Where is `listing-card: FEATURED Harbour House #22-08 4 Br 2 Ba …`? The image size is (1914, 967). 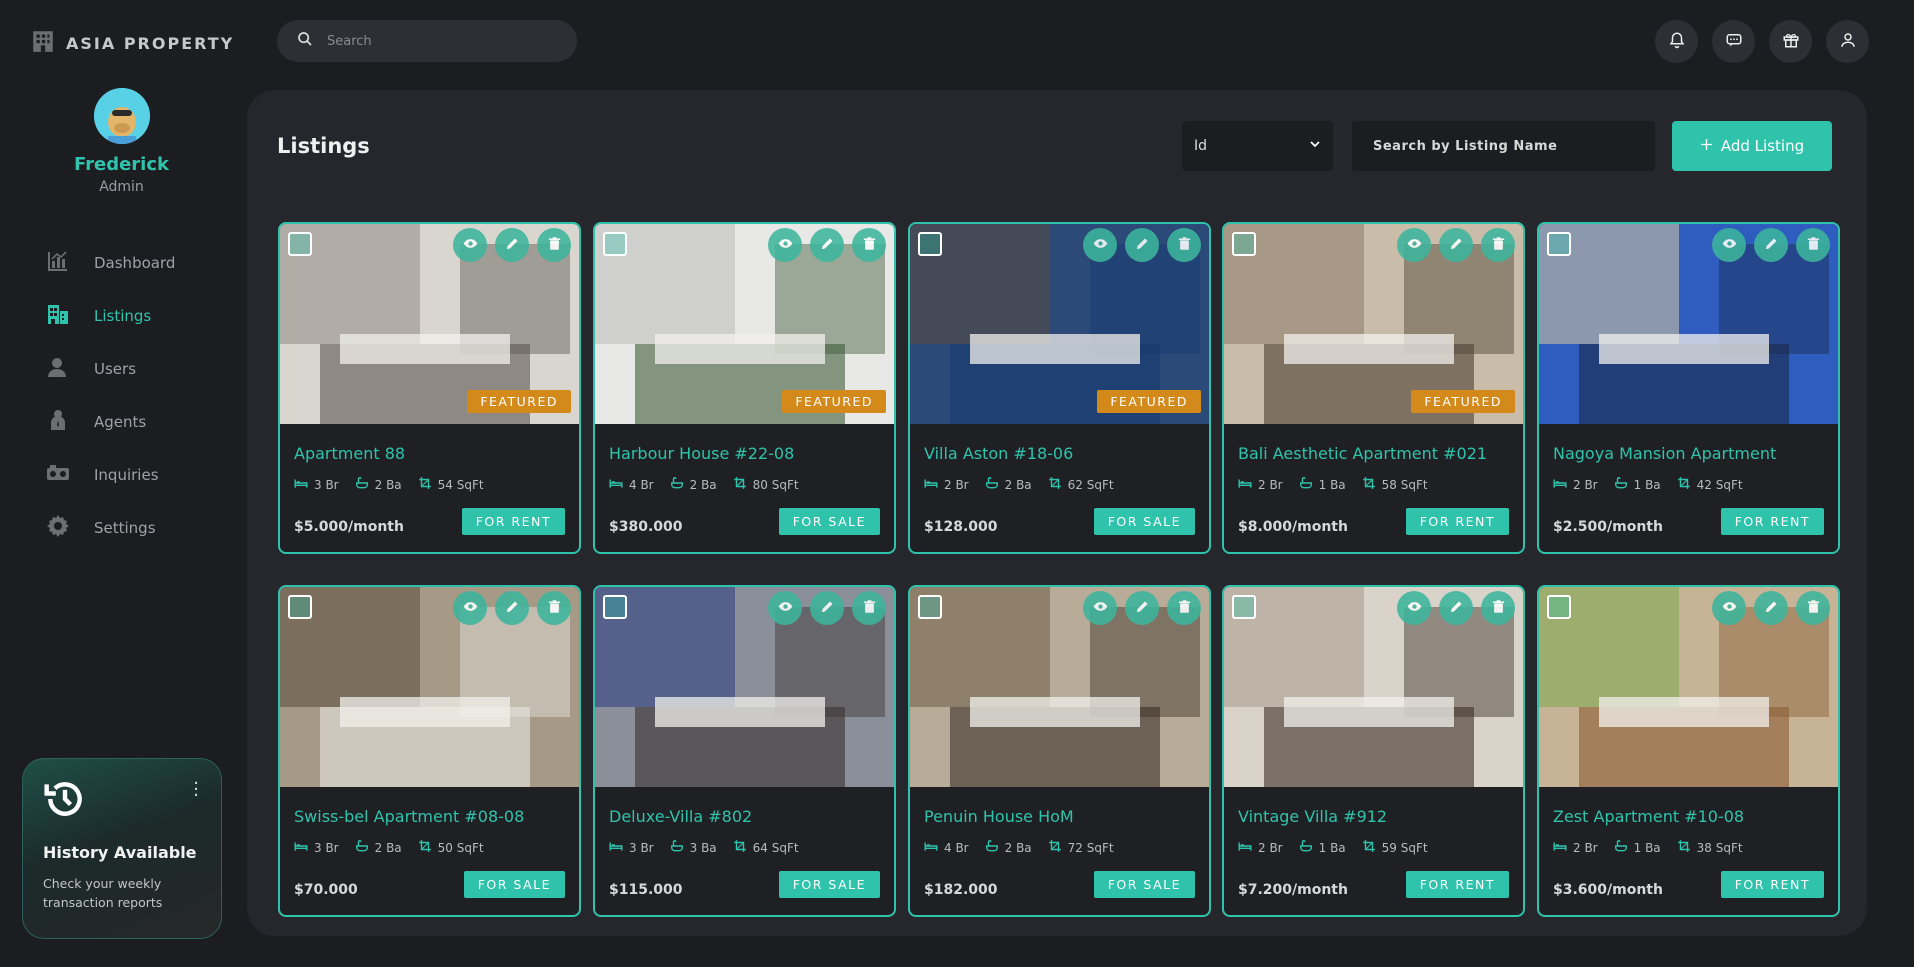
listing-card: FEATURED Harbour House #22-08 4 Br 2 Ba … is located at coordinates (744, 388).